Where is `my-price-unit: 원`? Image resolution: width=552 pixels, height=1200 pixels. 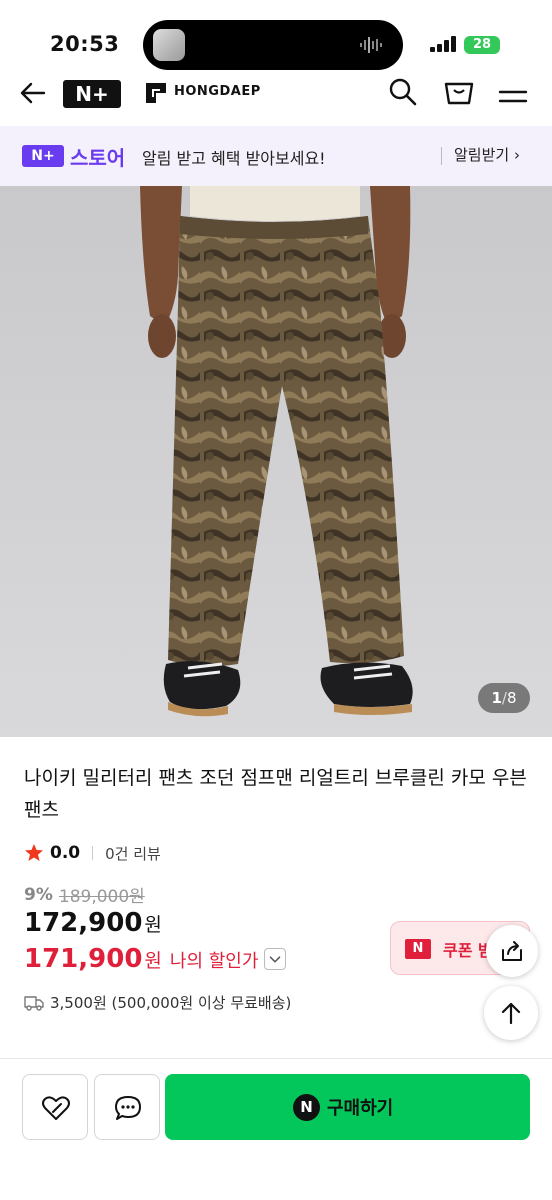 my-price-unit: 원 is located at coordinates (153, 961).